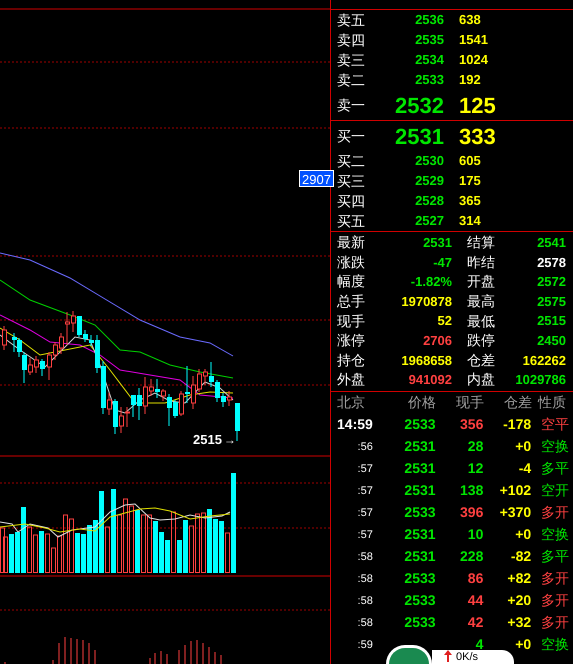 The image size is (573, 664). What do you see at coordinates (467, 656) in the screenshot?
I see `network-speed: 0K/s` at bounding box center [467, 656].